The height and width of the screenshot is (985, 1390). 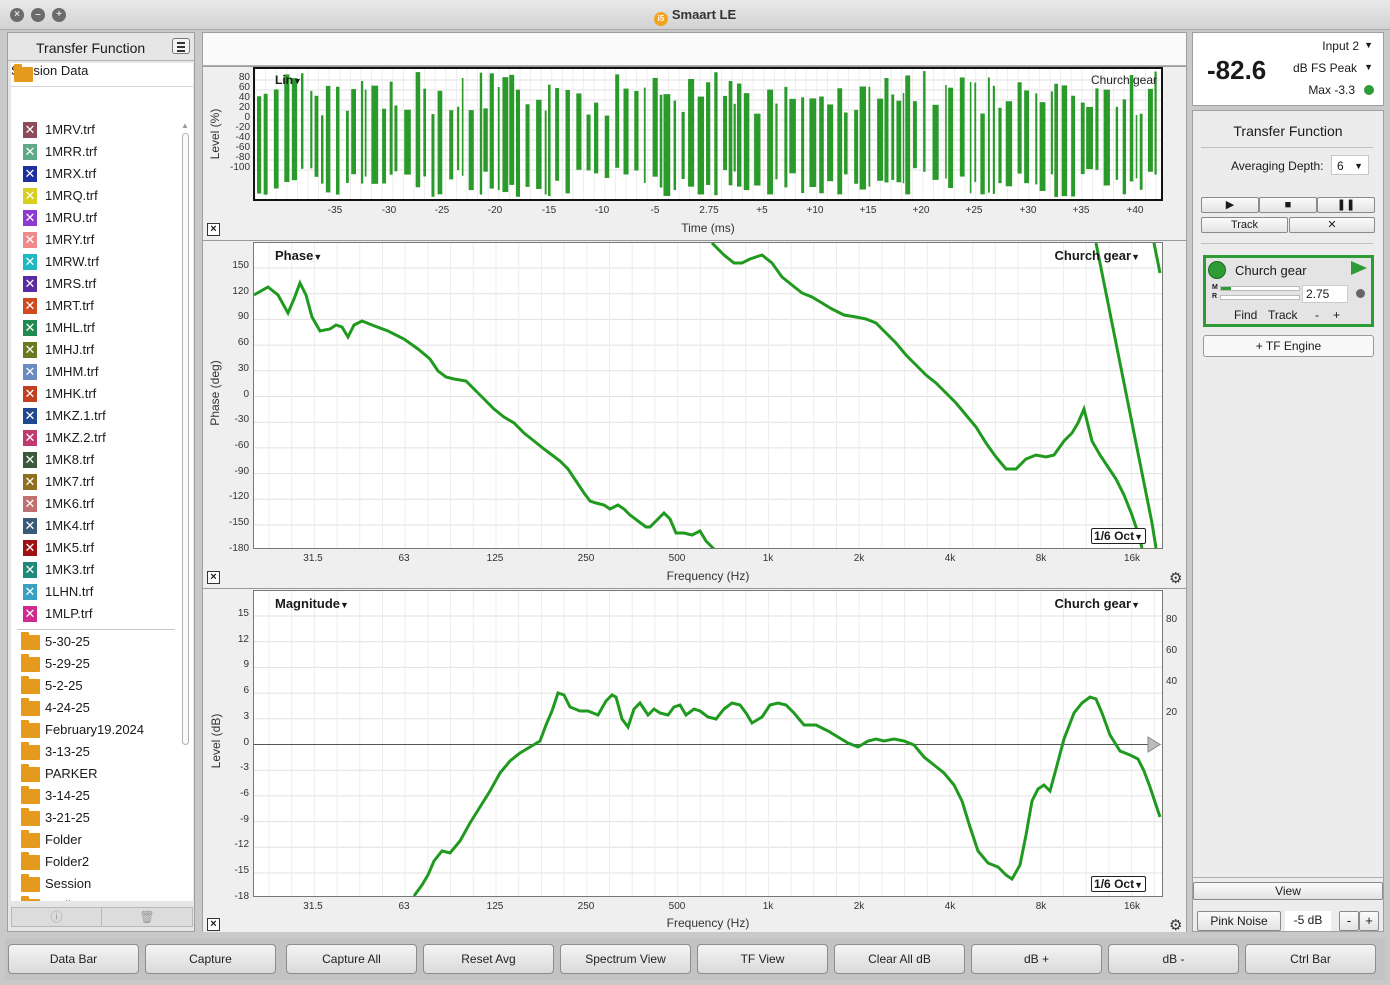 I want to click on pause-button: ❚❚, so click(x=1346, y=205).